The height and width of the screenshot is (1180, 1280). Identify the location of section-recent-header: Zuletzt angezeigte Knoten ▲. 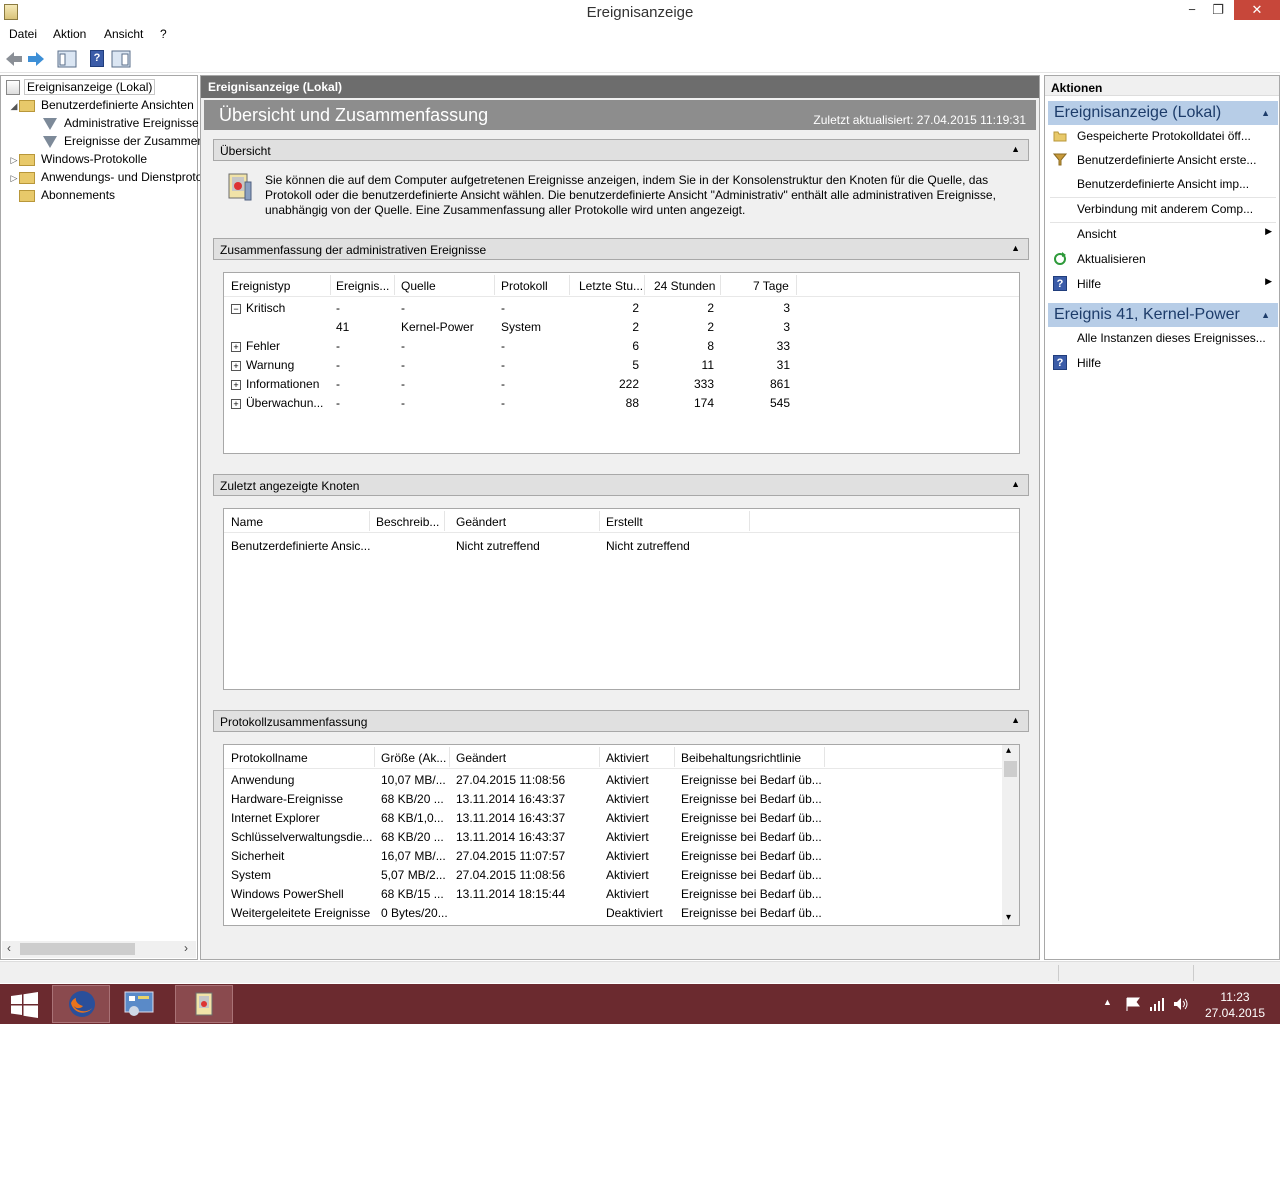
(621, 485).